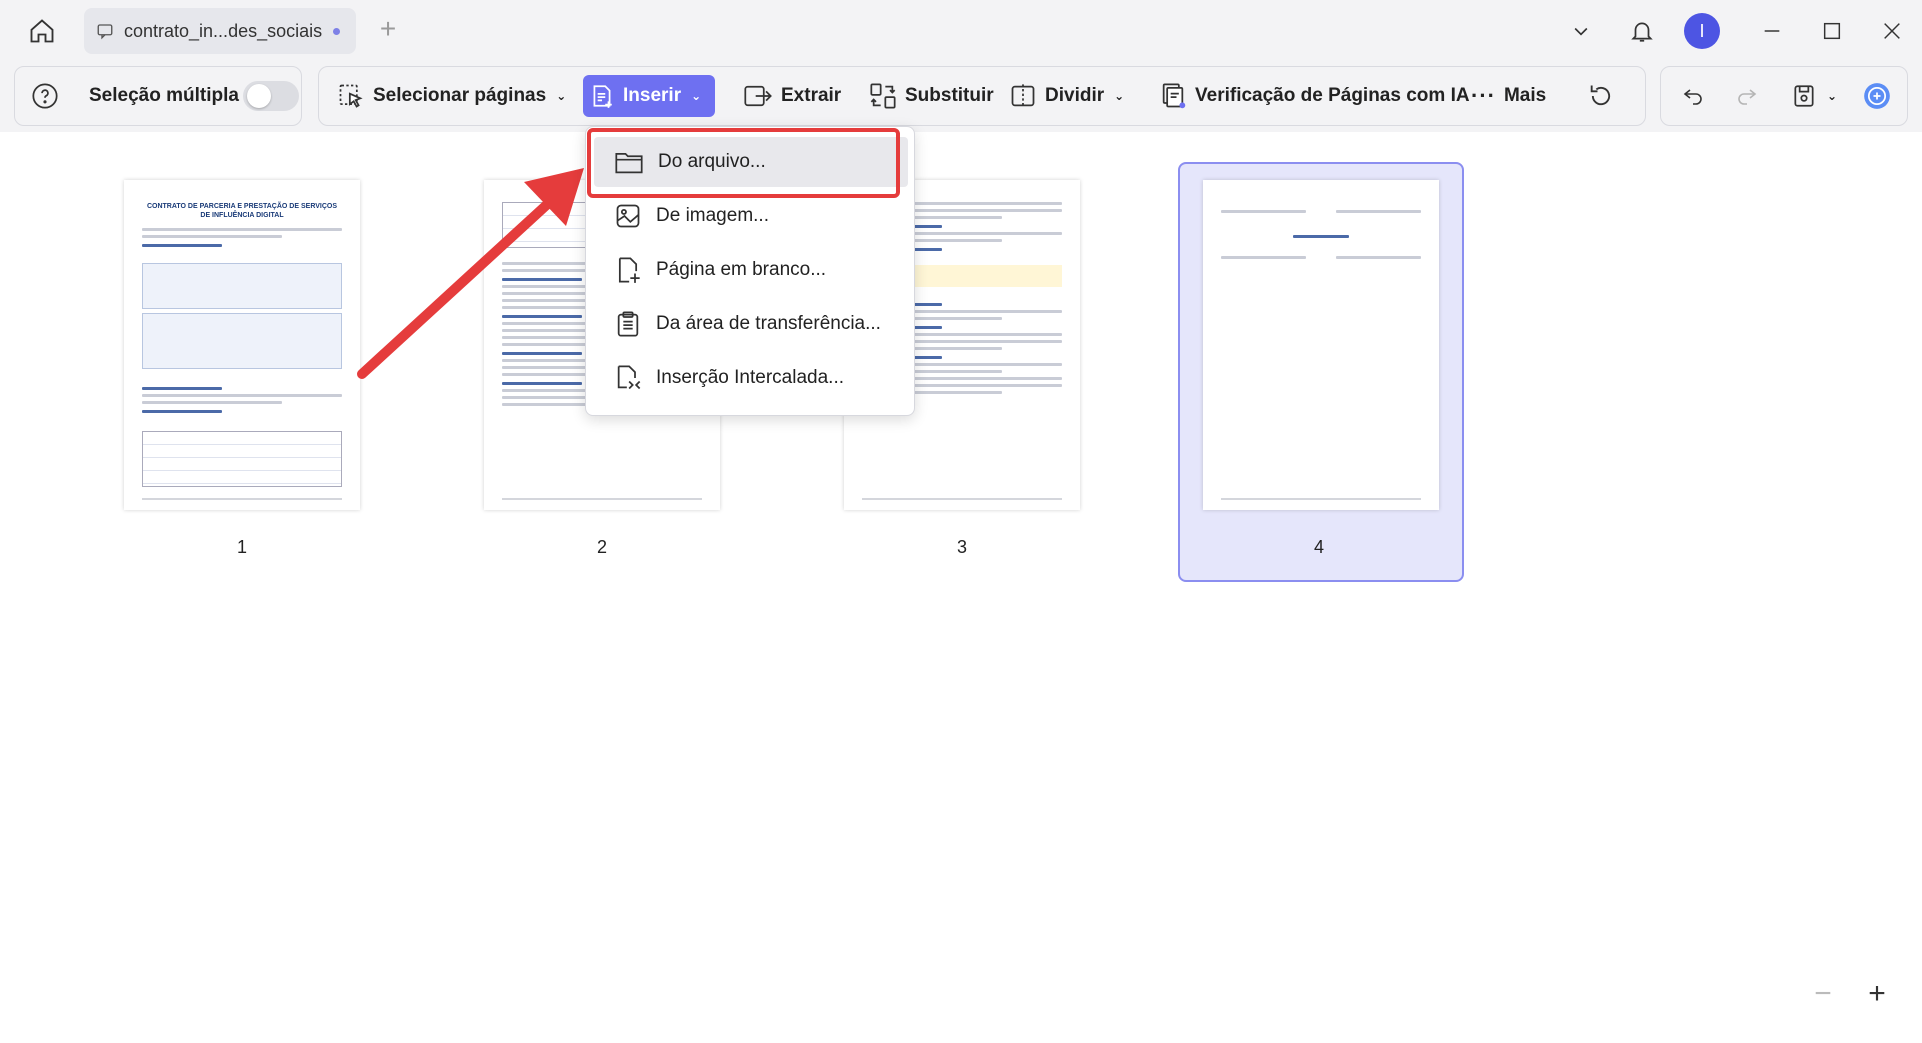 The width and height of the screenshot is (1922, 1043). I want to click on page-1-clause-lines, so click(242, 399).